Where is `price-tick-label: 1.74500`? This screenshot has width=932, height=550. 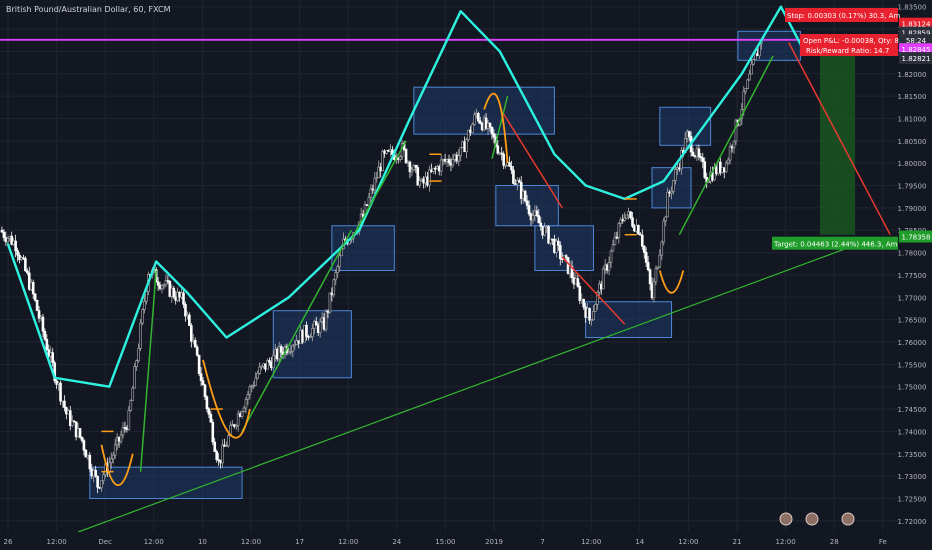
price-tick-label: 1.74500 is located at coordinates (912, 410).